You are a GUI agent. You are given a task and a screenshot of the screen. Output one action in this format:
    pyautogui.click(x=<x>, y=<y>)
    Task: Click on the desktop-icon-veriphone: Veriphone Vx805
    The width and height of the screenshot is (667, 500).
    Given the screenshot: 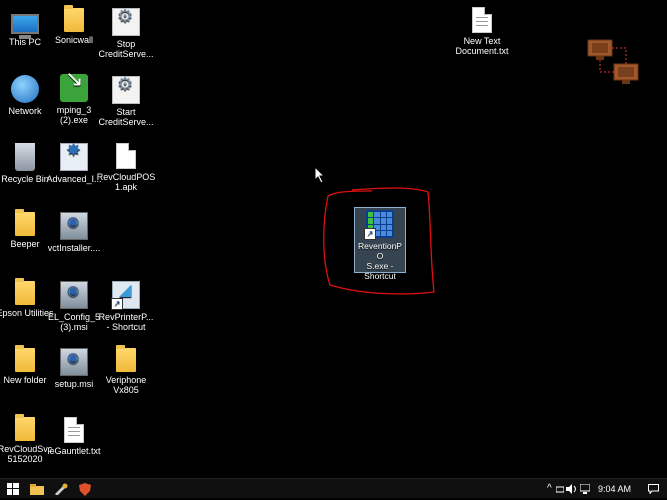 What is the action you would take?
    pyautogui.click(x=126, y=370)
    